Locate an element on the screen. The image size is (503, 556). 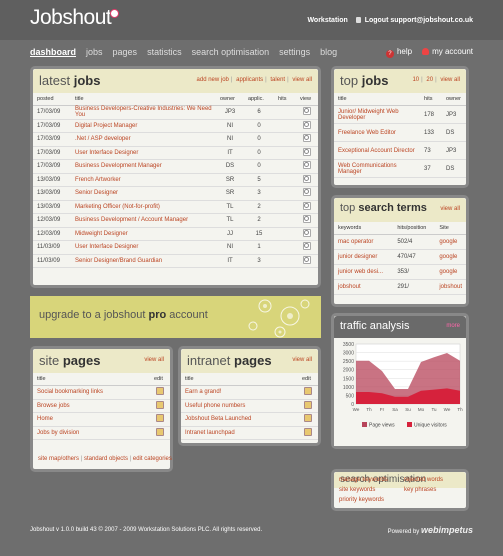
site-pages-view-all: view all is located at coordinates (154, 360).